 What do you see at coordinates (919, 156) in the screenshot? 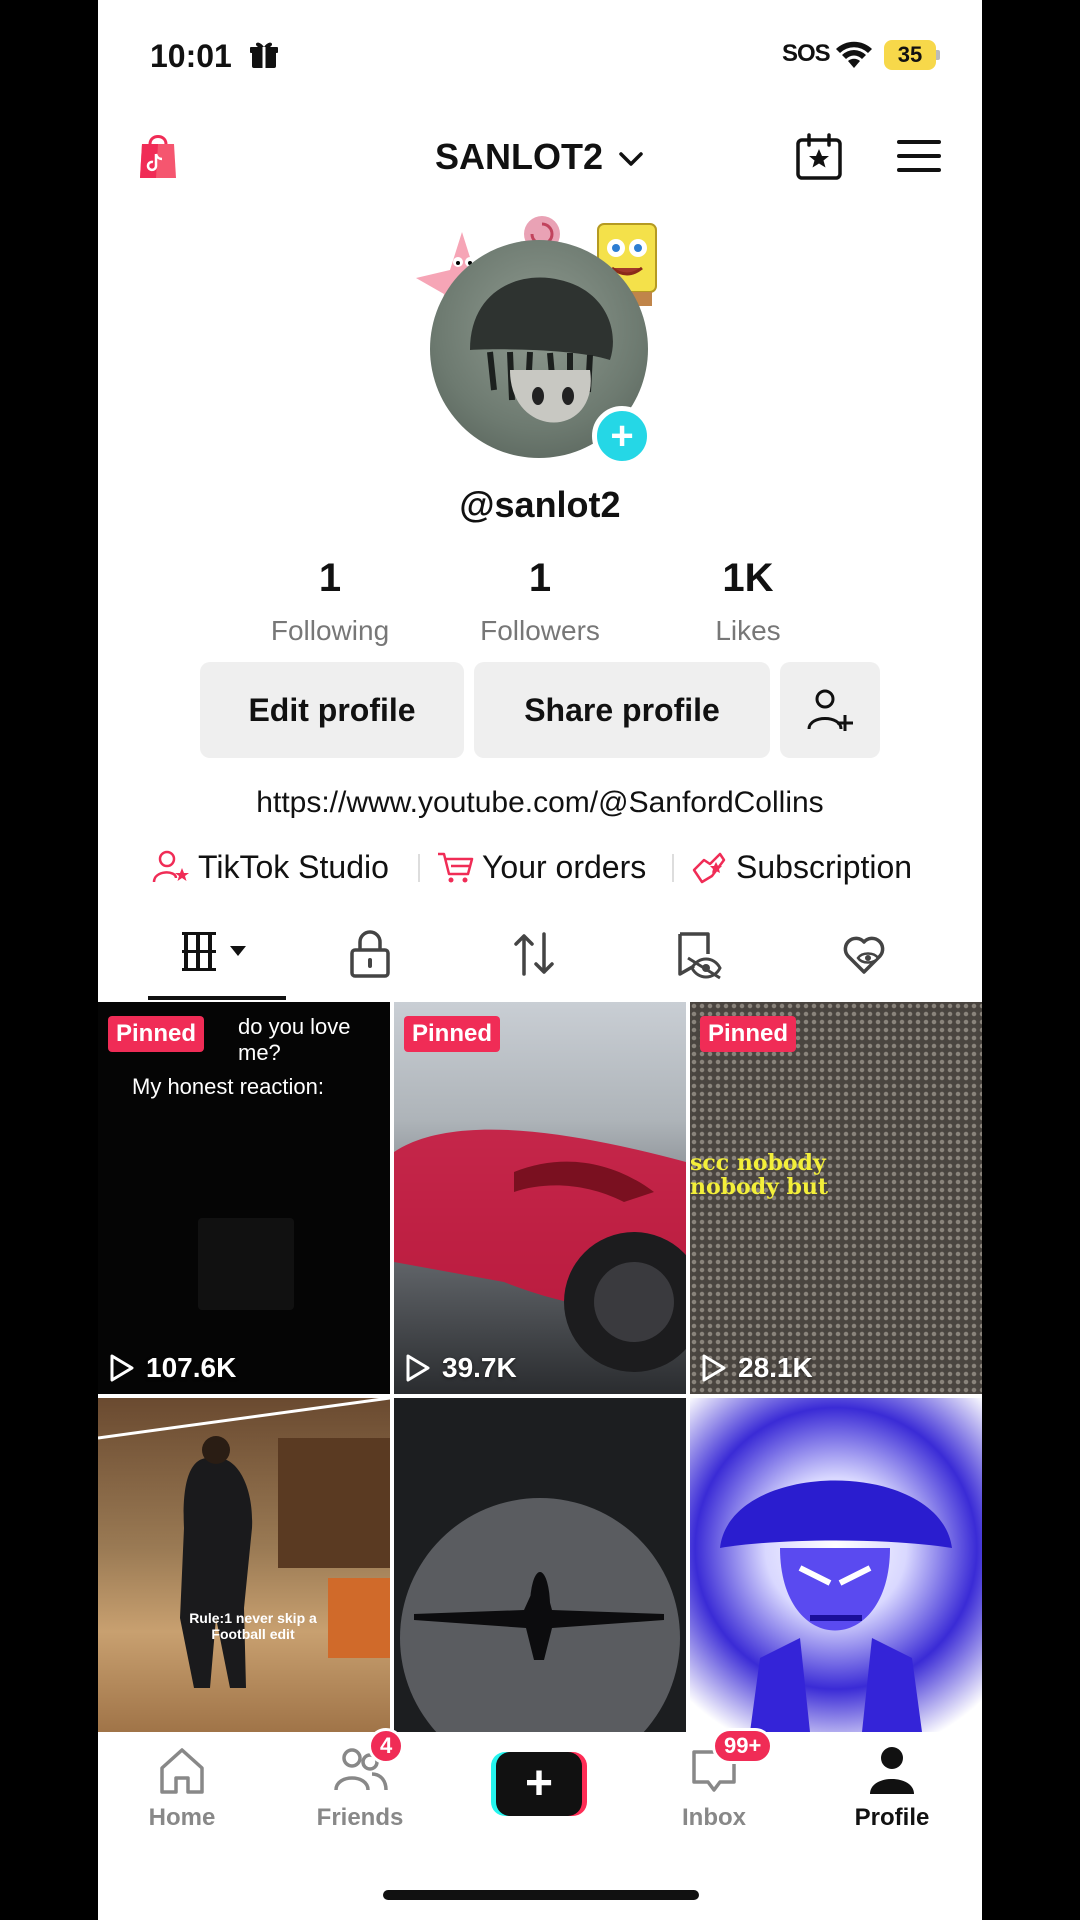
I see `menu-icon` at bounding box center [919, 156].